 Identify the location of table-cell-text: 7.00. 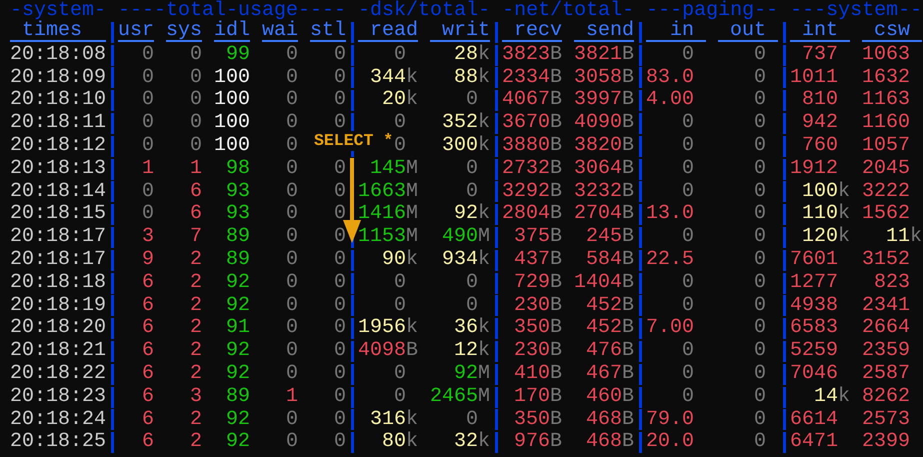
(671, 328).